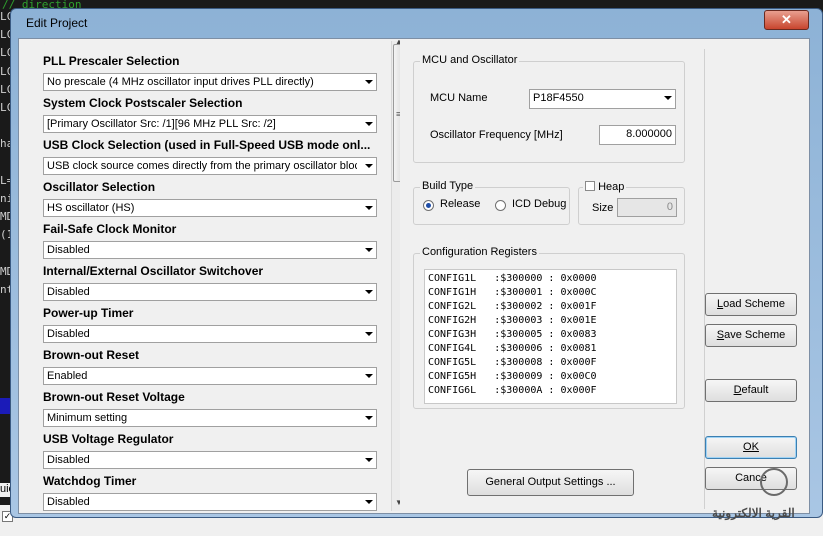 This screenshot has height=536, width=823. Describe the element at coordinates (637, 135) in the screenshot. I see `oscillator-frequency-input: 8.000000` at that location.